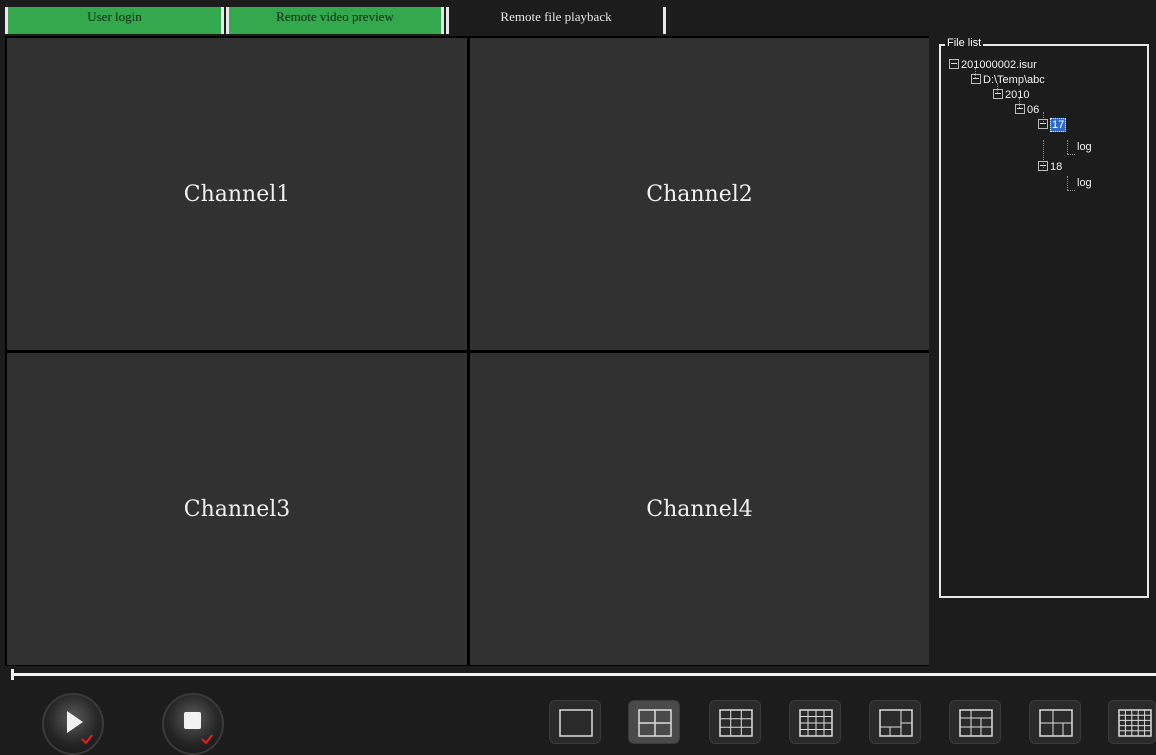 This screenshot has height=755, width=1156. I want to click on stop-icon, so click(198, 728).